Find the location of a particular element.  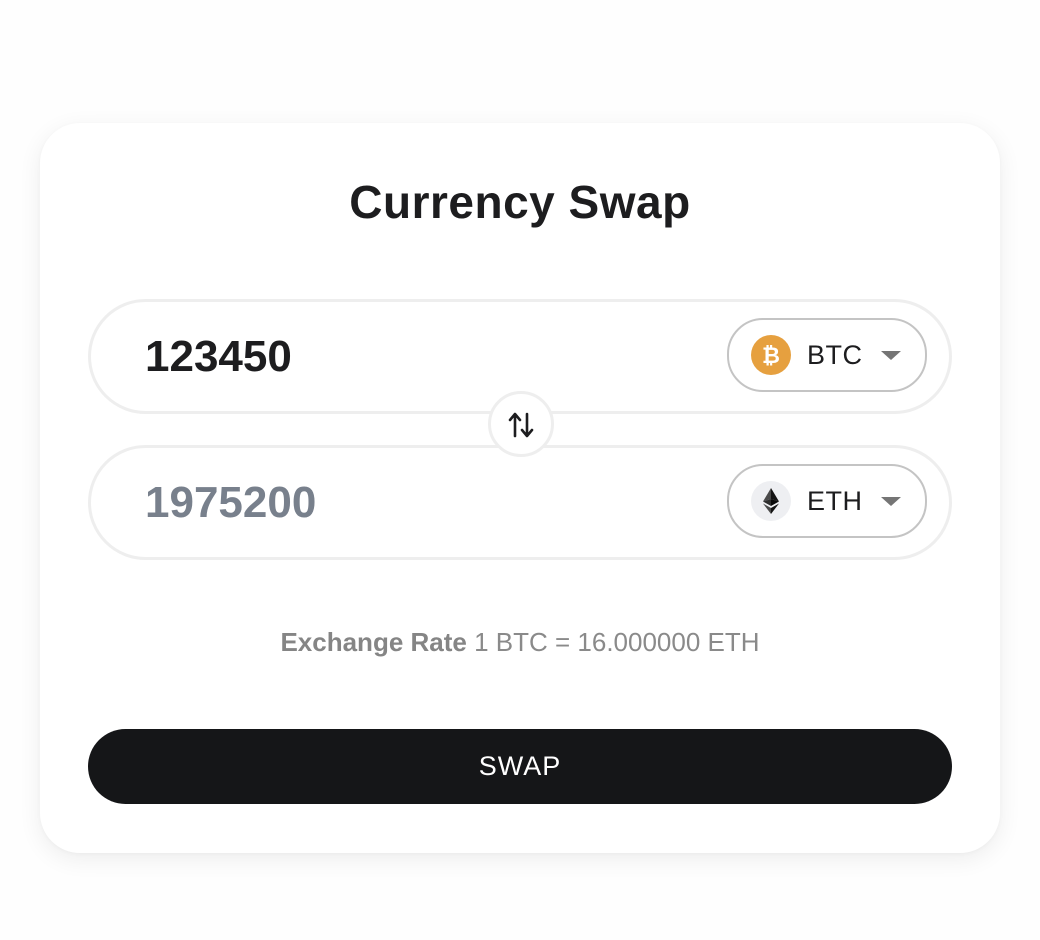

to-currency-symbol: ETH is located at coordinates (835, 501).